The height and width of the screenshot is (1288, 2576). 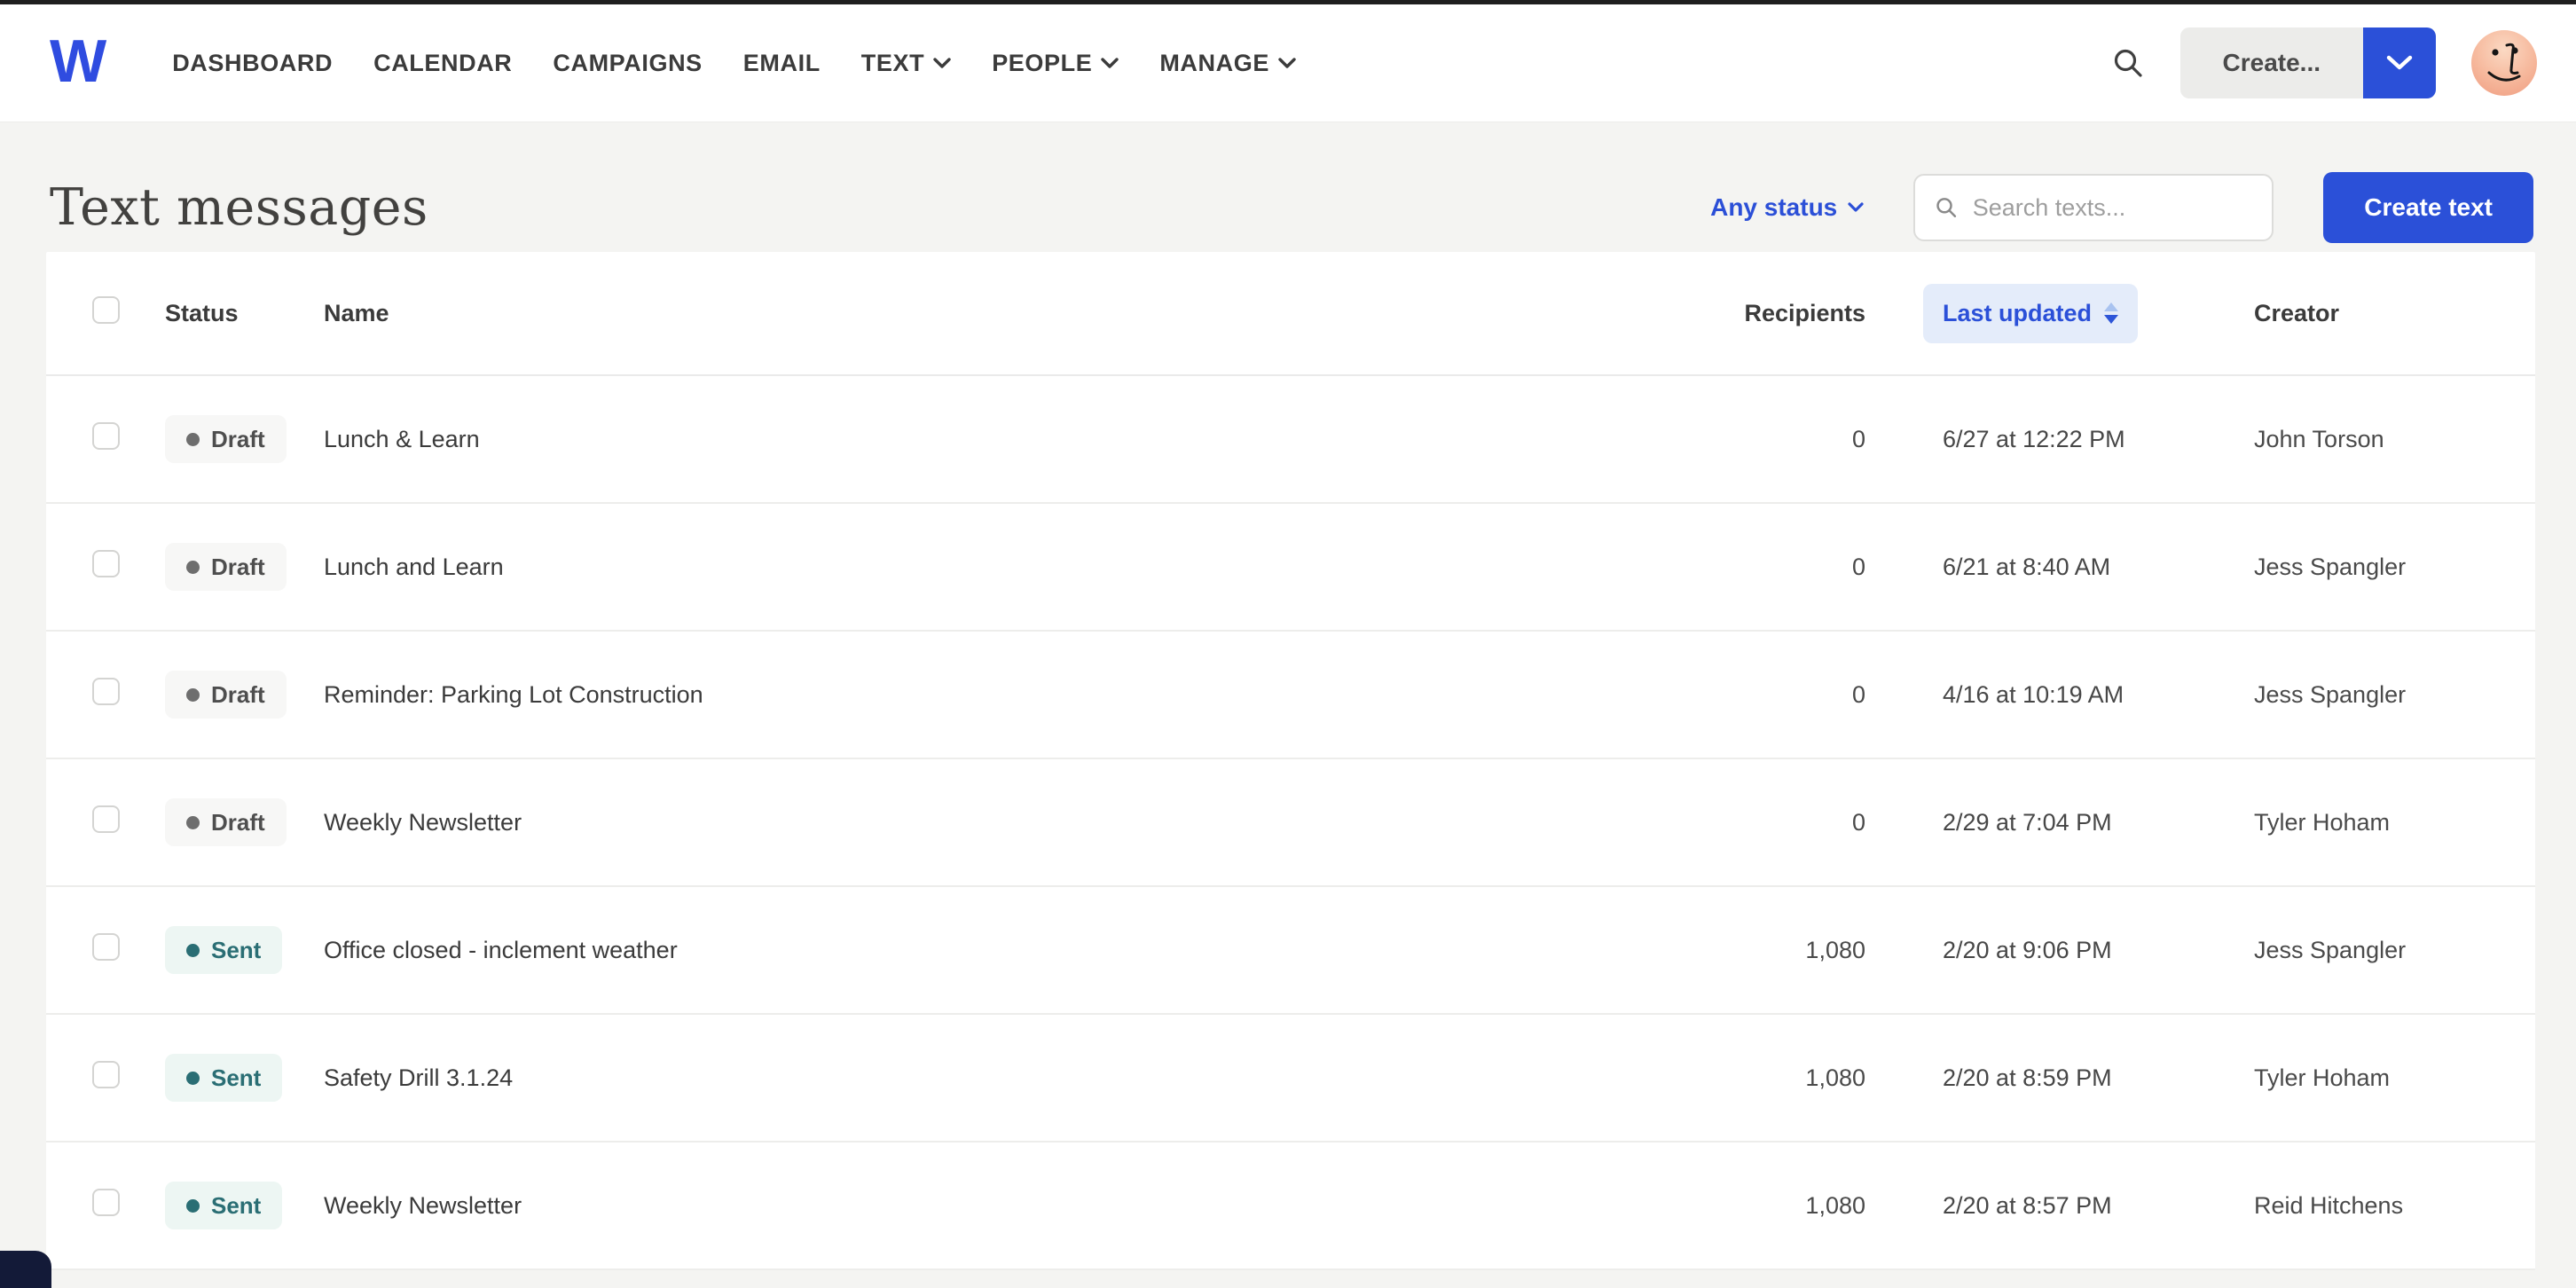 I want to click on page-header: Text messages Any status Create text, so click(x=1290, y=187).